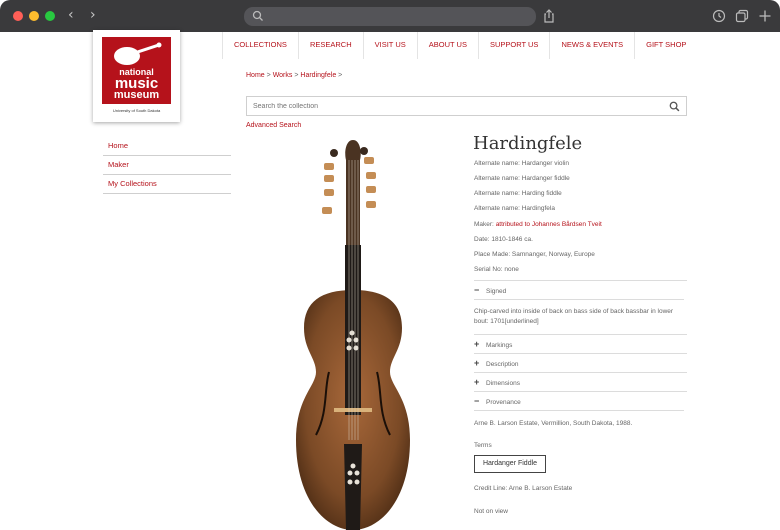  I want to click on logo-subtitle: University of South Dakota, so click(136, 110).